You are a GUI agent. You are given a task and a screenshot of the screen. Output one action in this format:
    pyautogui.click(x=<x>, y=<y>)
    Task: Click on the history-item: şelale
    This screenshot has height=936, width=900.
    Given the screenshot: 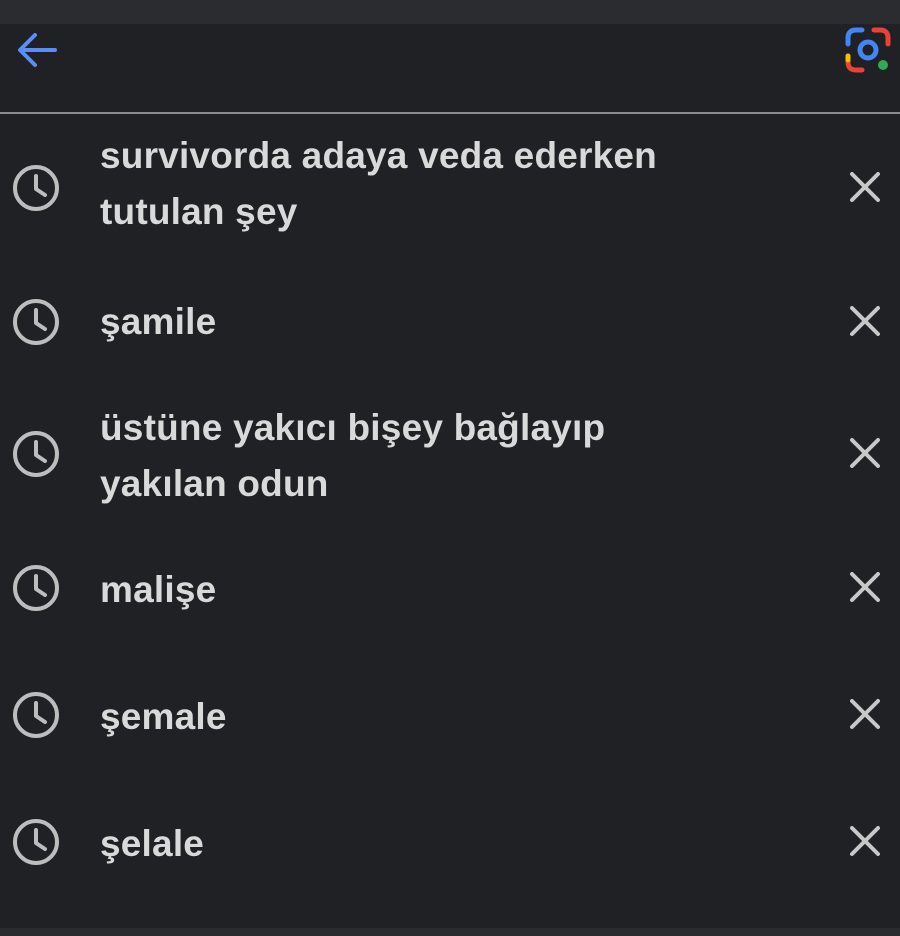 What is the action you would take?
    pyautogui.click(x=450, y=844)
    